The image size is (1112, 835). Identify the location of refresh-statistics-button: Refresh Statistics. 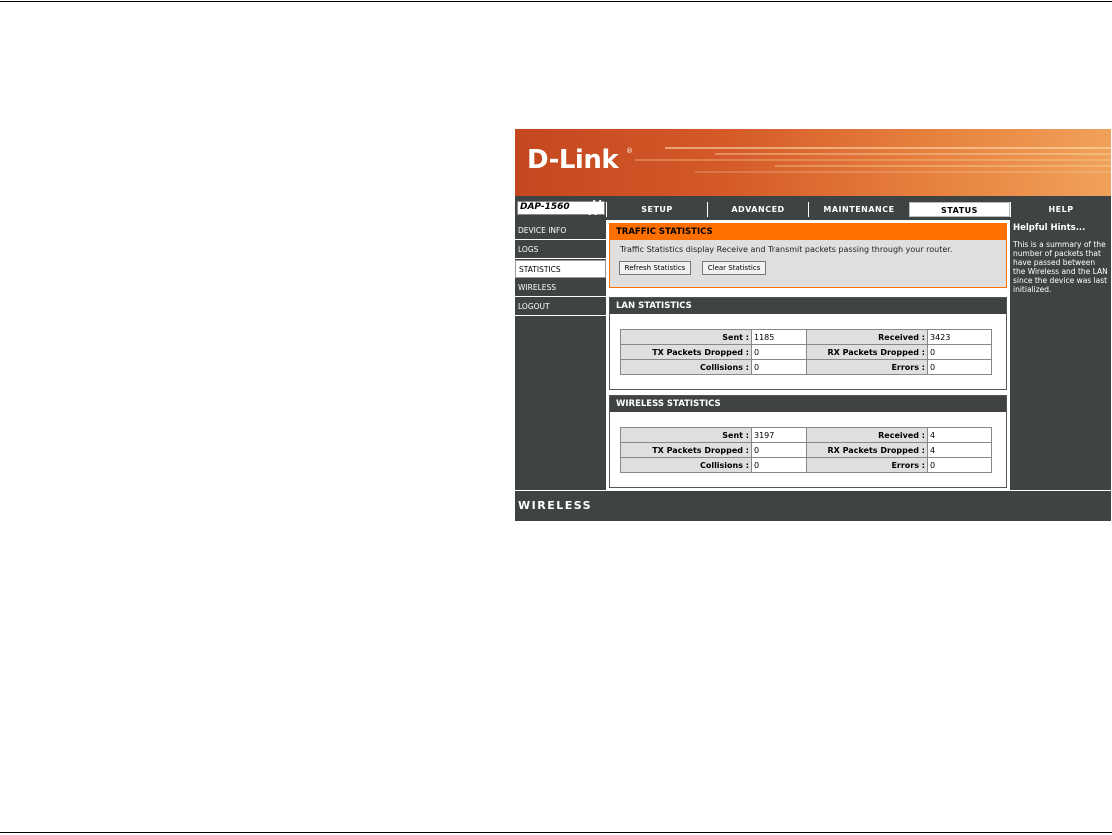
(655, 268).